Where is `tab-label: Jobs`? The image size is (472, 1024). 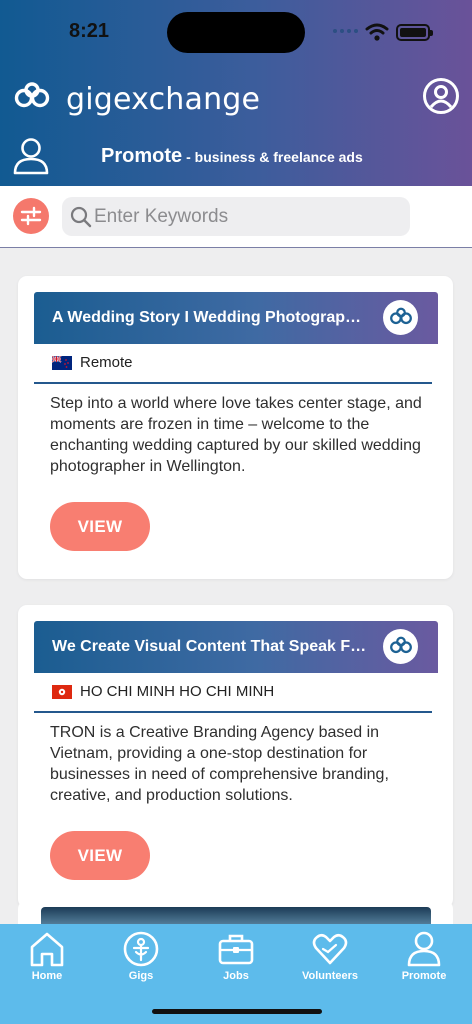 tab-label: Jobs is located at coordinates (236, 976).